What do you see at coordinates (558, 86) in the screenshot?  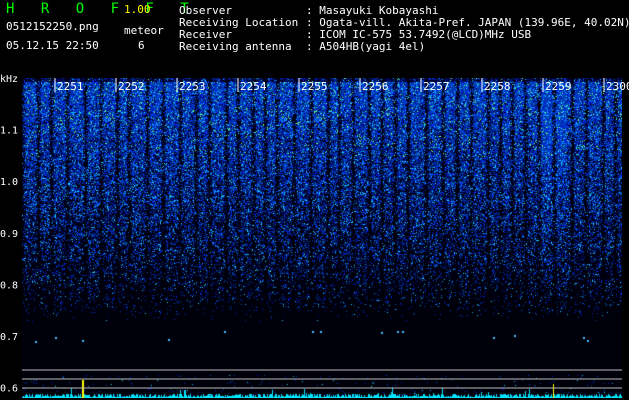 I see `time-label: 2259` at bounding box center [558, 86].